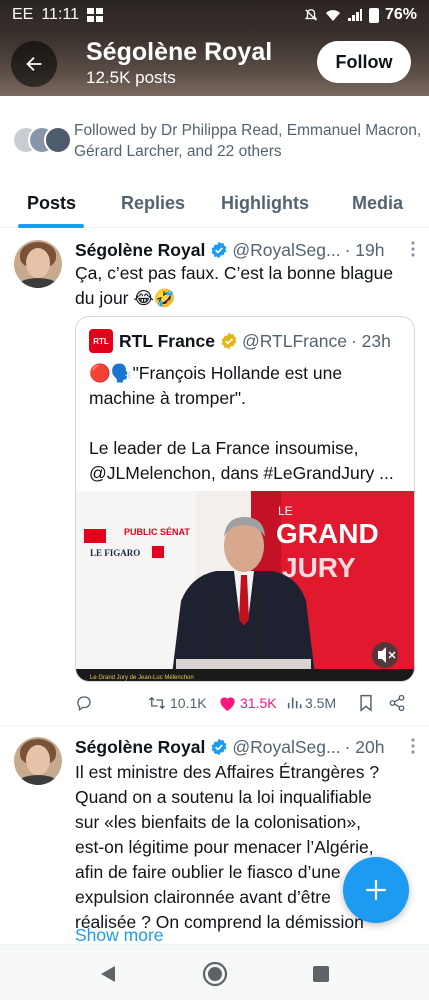 This screenshot has height=1000, width=429. Describe the element at coordinates (142, 678) in the screenshot. I see `video-caption: Le Grand Jury de Jean-Luc Mélenchon` at that location.